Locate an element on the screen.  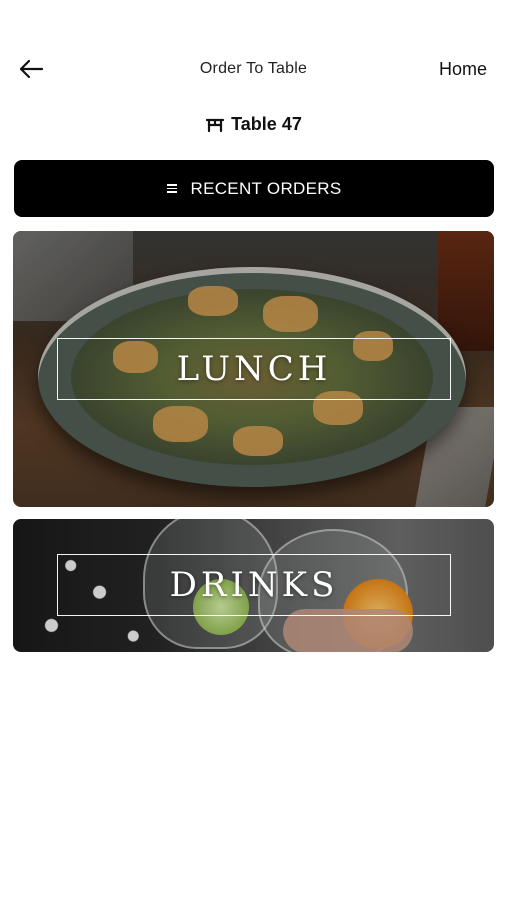
menu-lines-icon is located at coordinates (171, 188).